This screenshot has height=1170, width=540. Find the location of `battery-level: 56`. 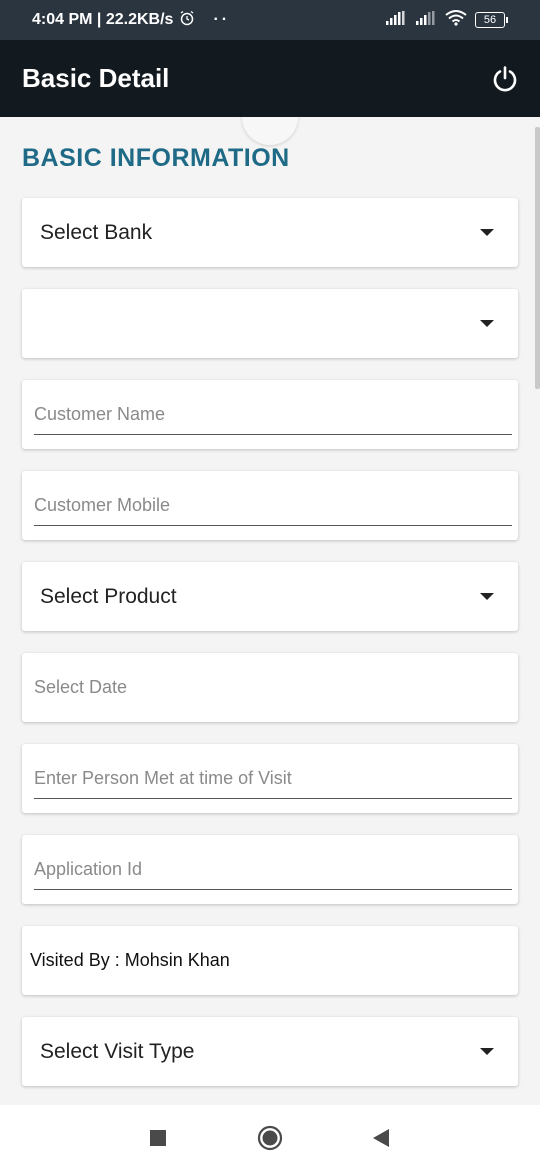

battery-level: 56 is located at coordinates (490, 20).